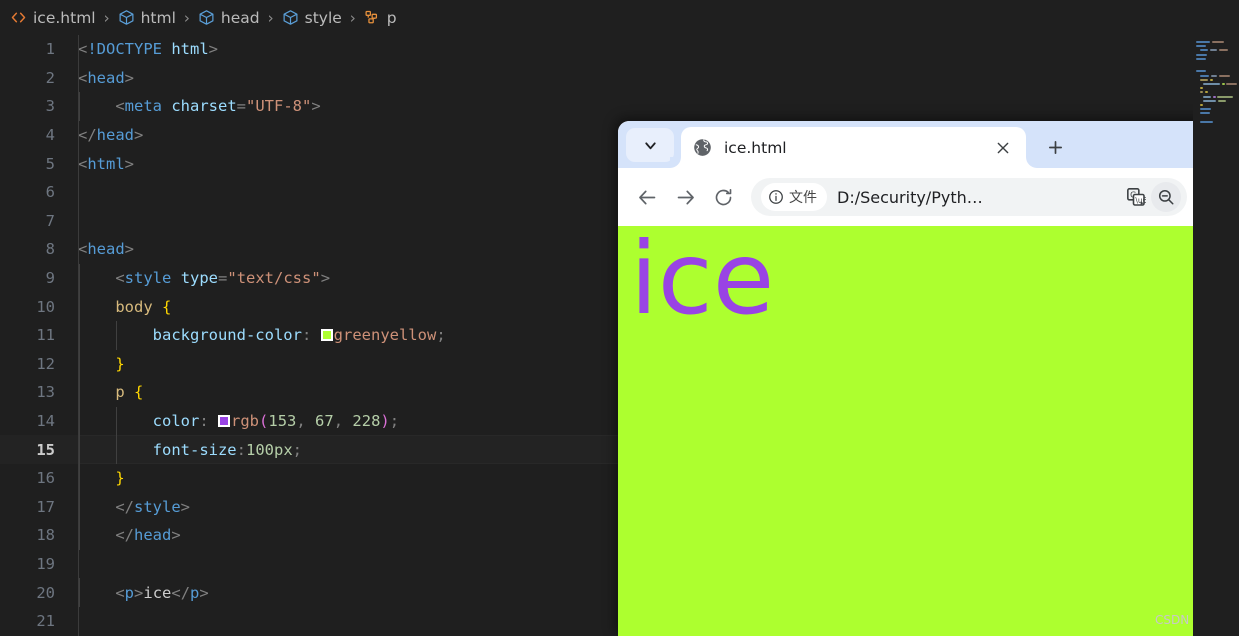 The image size is (1239, 636). I want to click on breadcrumb-item-p: p, so click(380, 18).